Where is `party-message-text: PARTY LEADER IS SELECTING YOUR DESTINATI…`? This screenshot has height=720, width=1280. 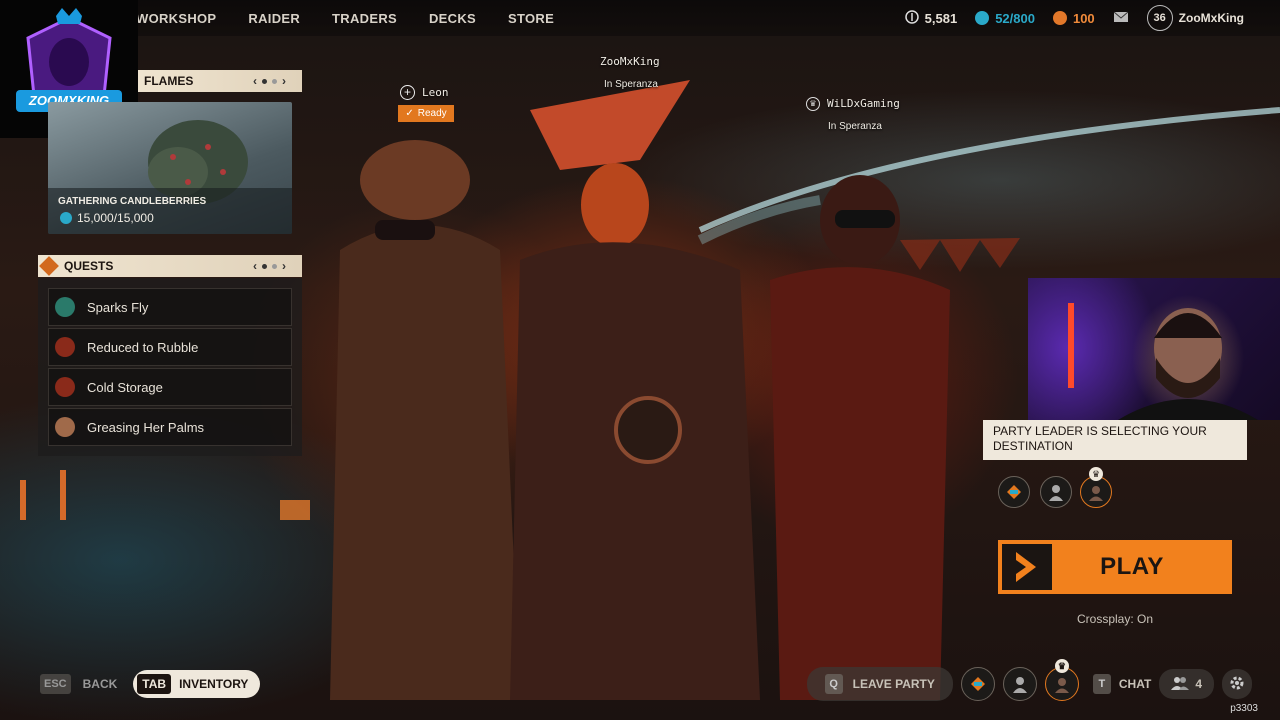 party-message-text: PARTY LEADER IS SELECTING YOUR DESTINATI… is located at coordinates (1100, 438).